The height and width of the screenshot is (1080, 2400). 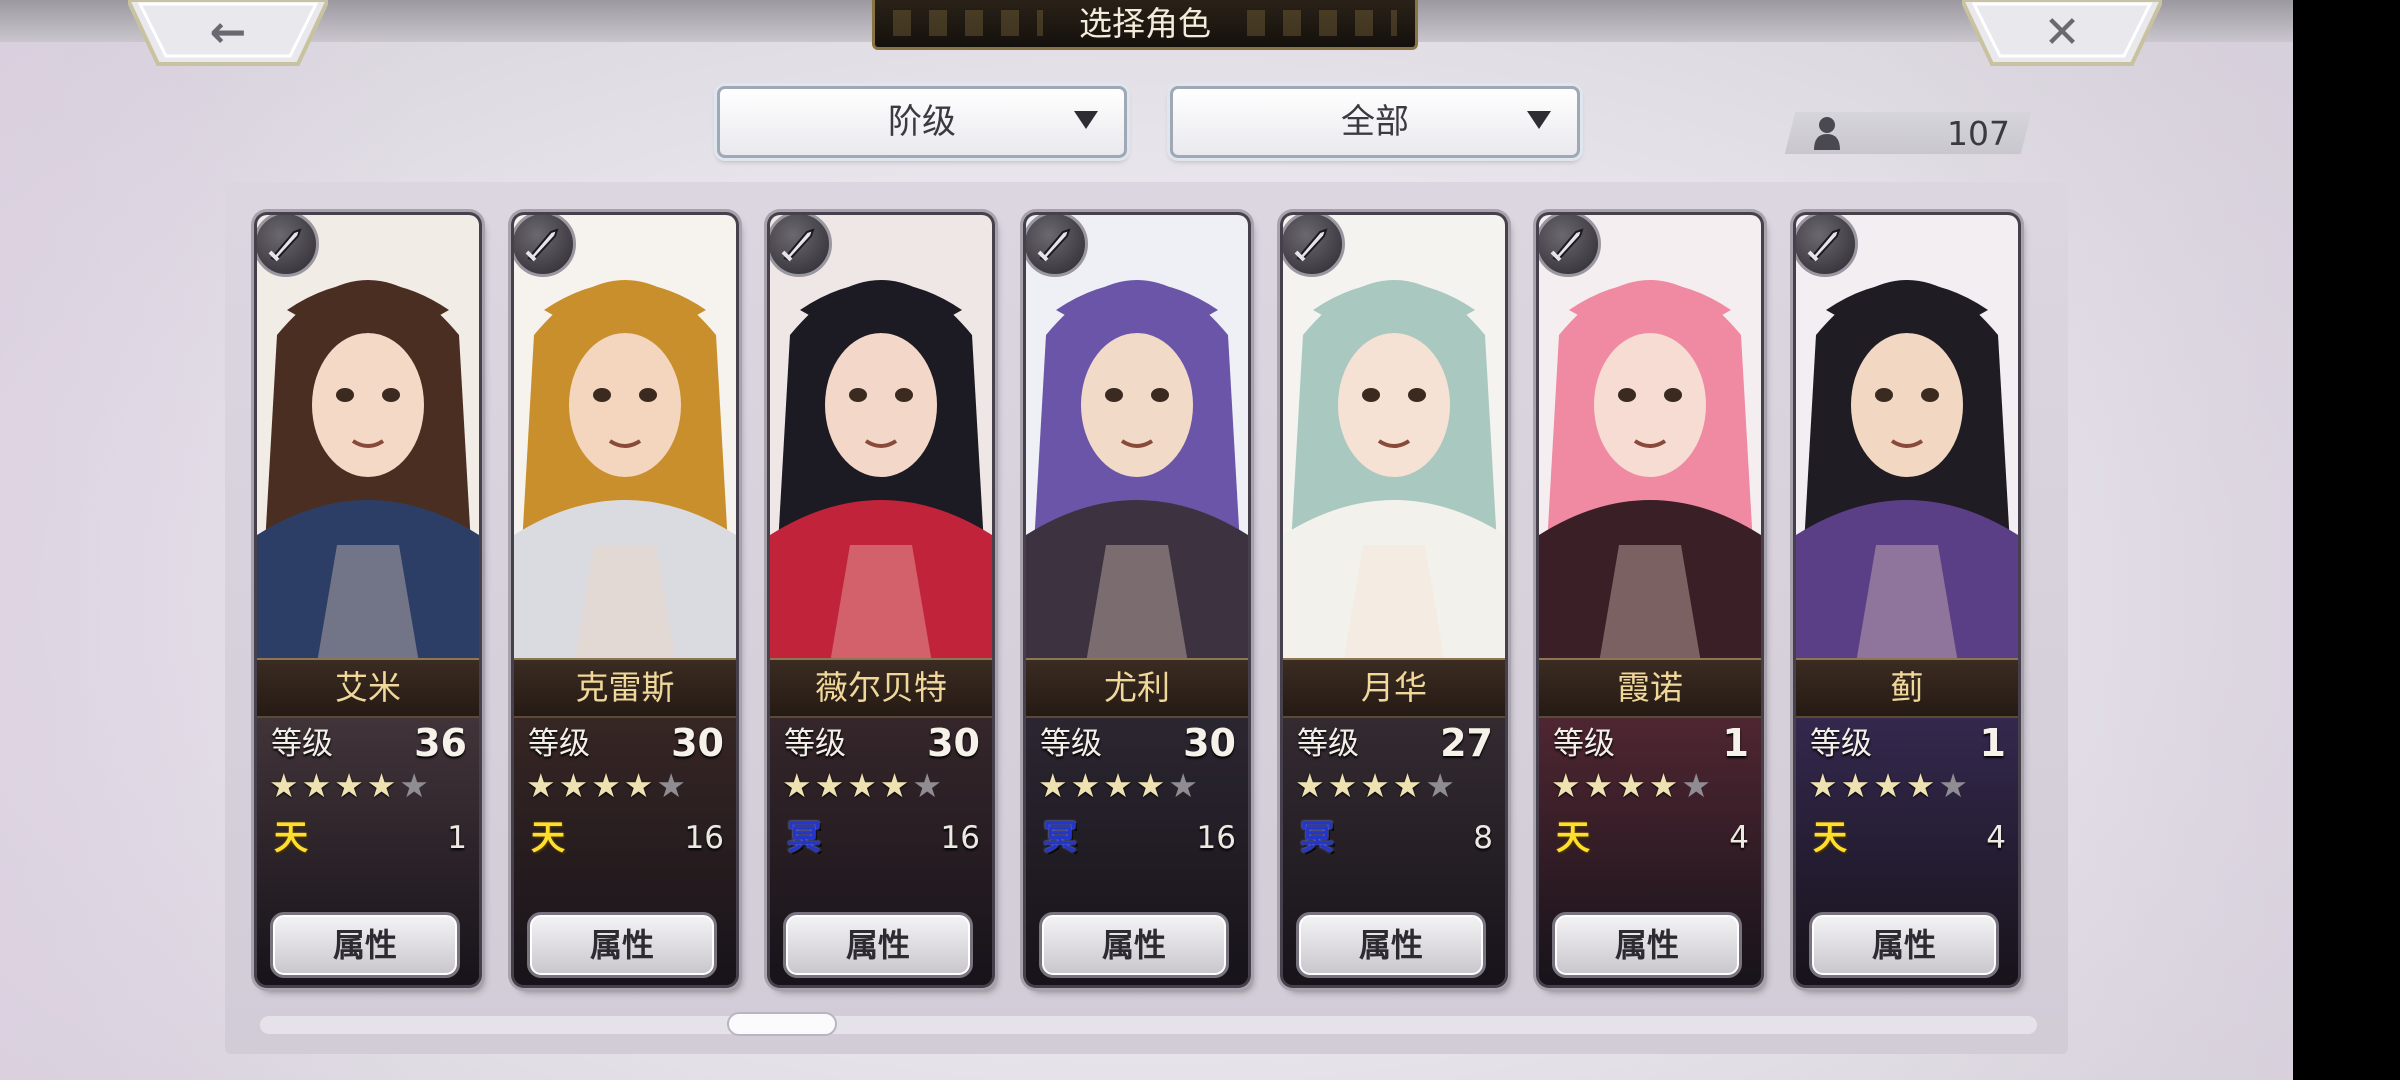 I want to click on character-name: 薇尔贝特, so click(x=881, y=688).